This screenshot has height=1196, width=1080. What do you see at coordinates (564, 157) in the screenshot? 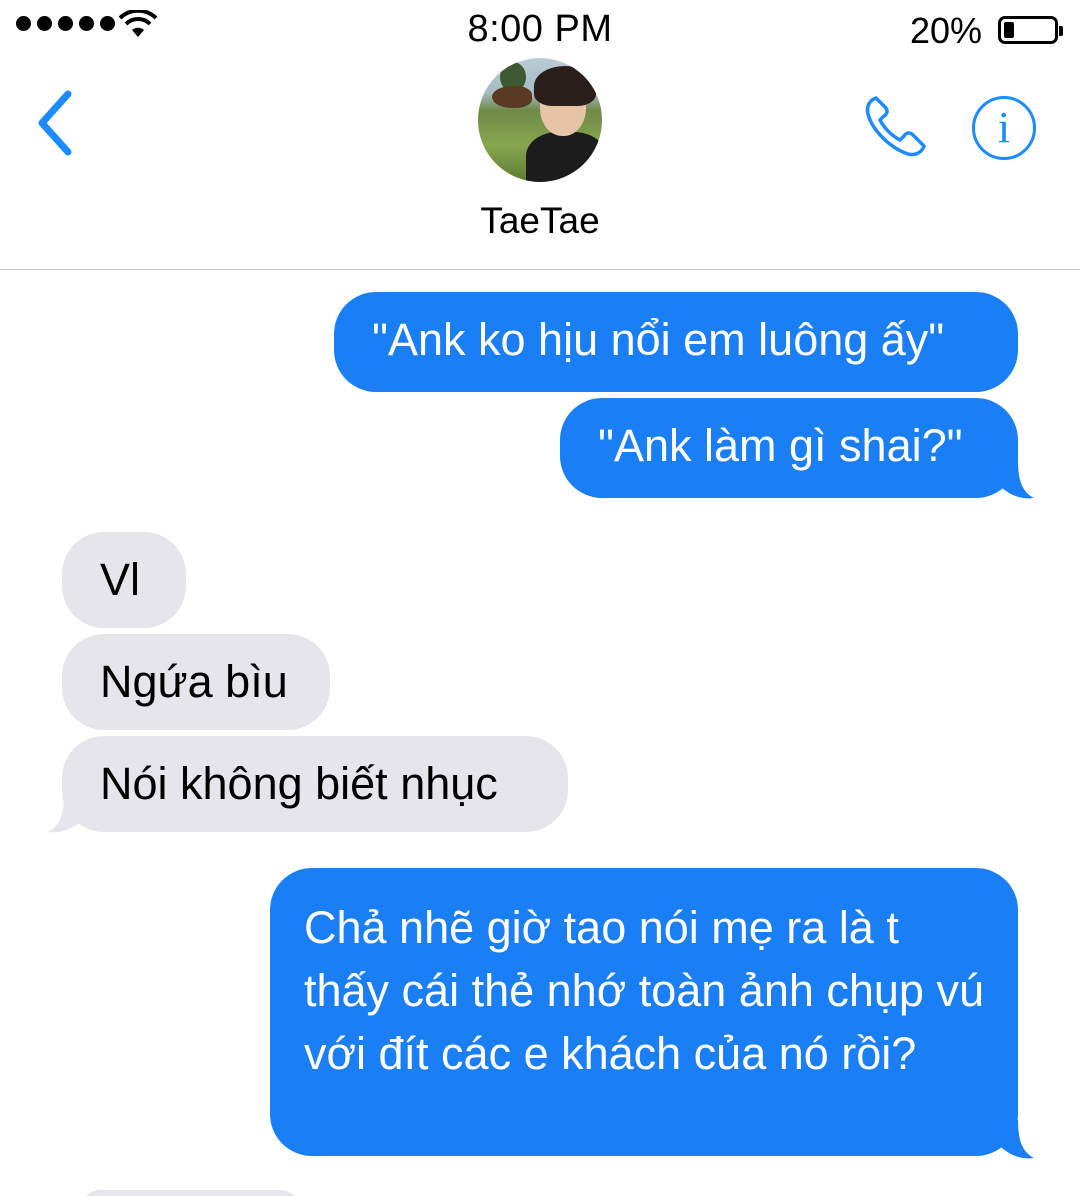
I see `avatar-body` at bounding box center [564, 157].